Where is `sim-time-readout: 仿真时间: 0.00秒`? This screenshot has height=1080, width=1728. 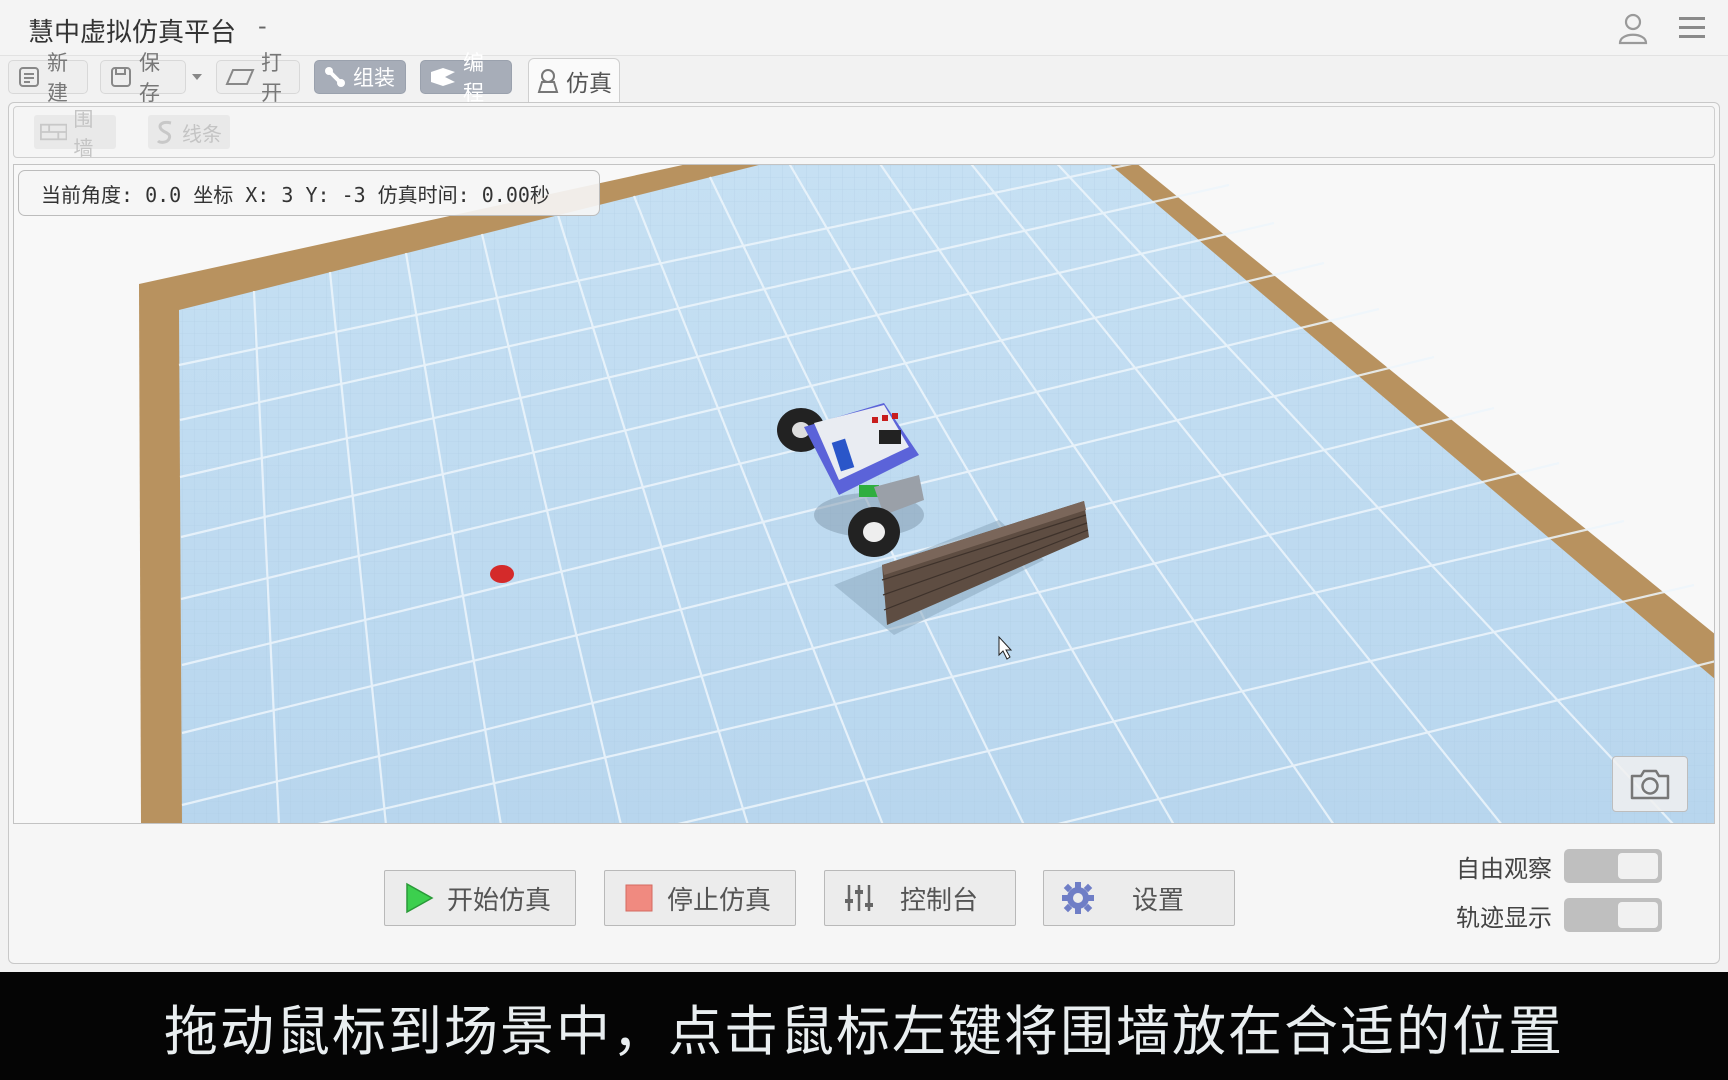 sim-time-readout: 仿真时间: 0.00秒 is located at coordinates (463, 194).